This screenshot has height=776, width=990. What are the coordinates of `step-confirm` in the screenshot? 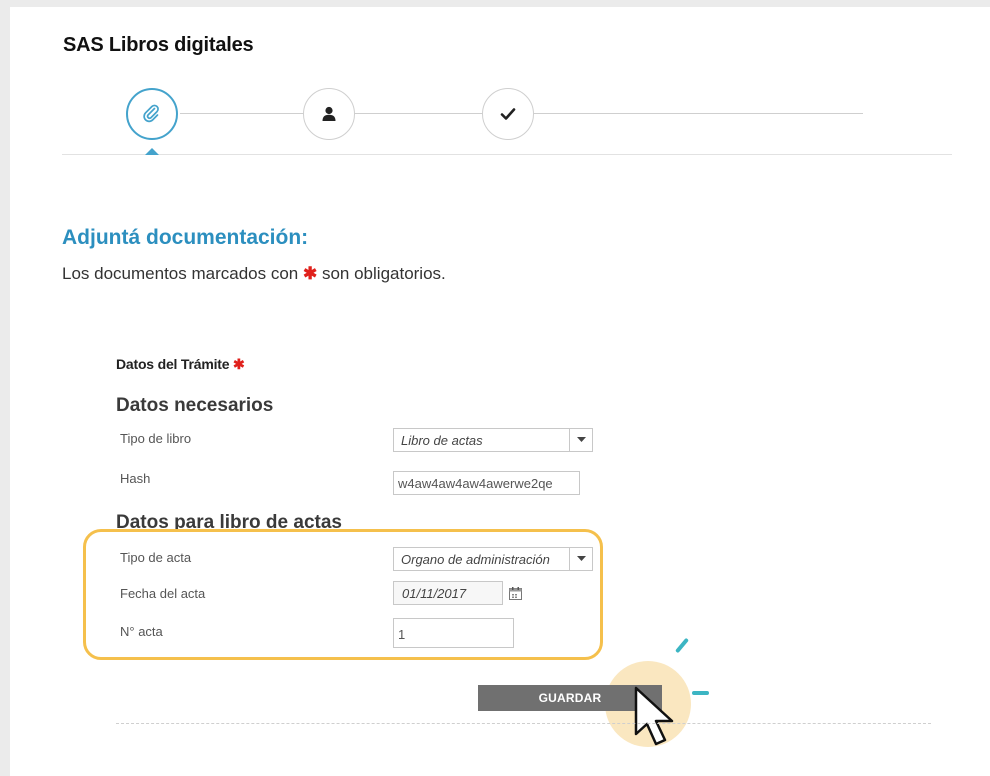 It's located at (508, 114).